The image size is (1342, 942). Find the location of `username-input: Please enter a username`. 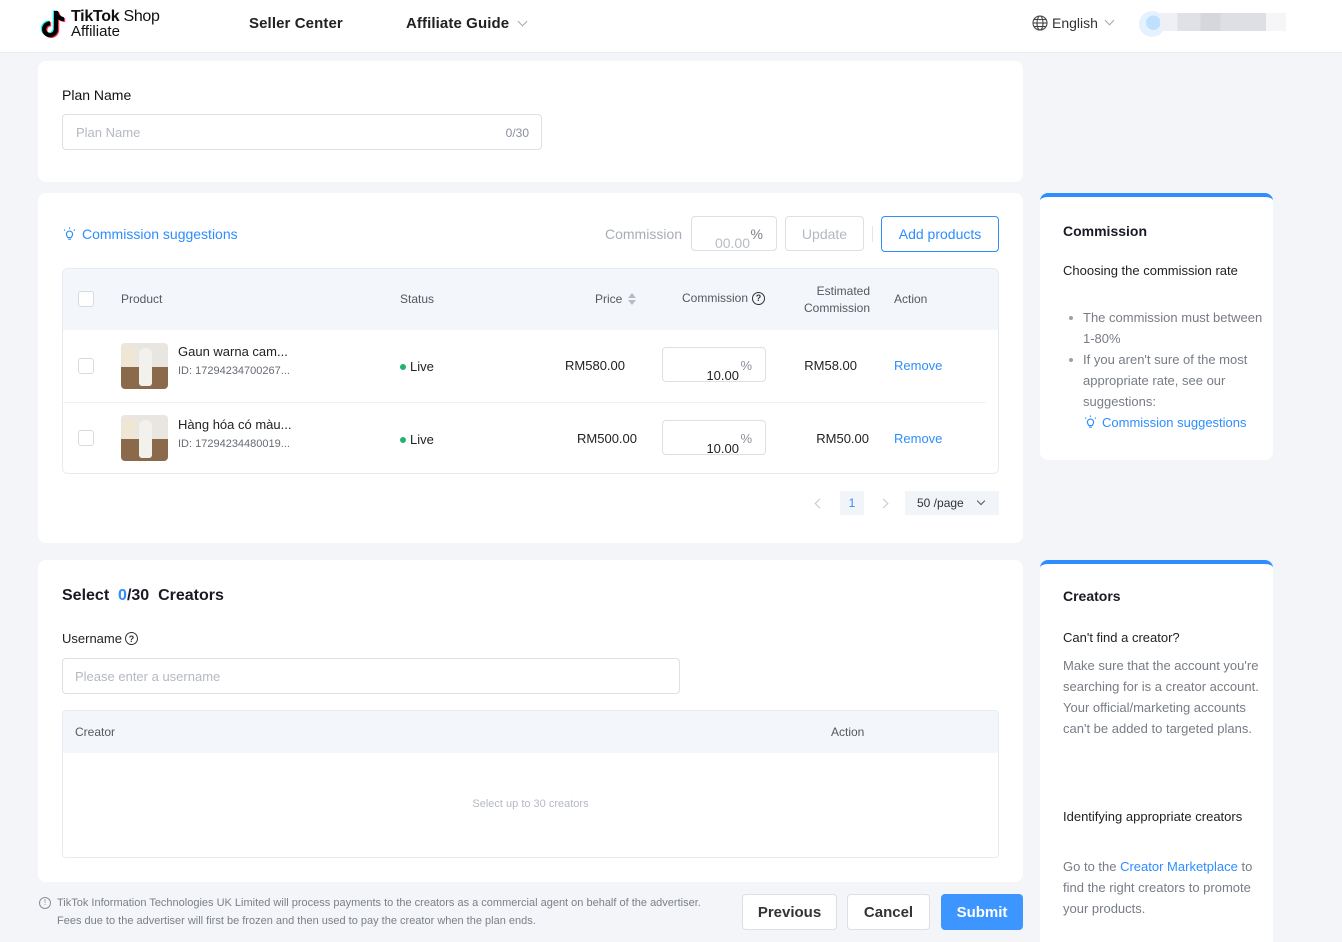

username-input: Please enter a username is located at coordinates (371, 676).